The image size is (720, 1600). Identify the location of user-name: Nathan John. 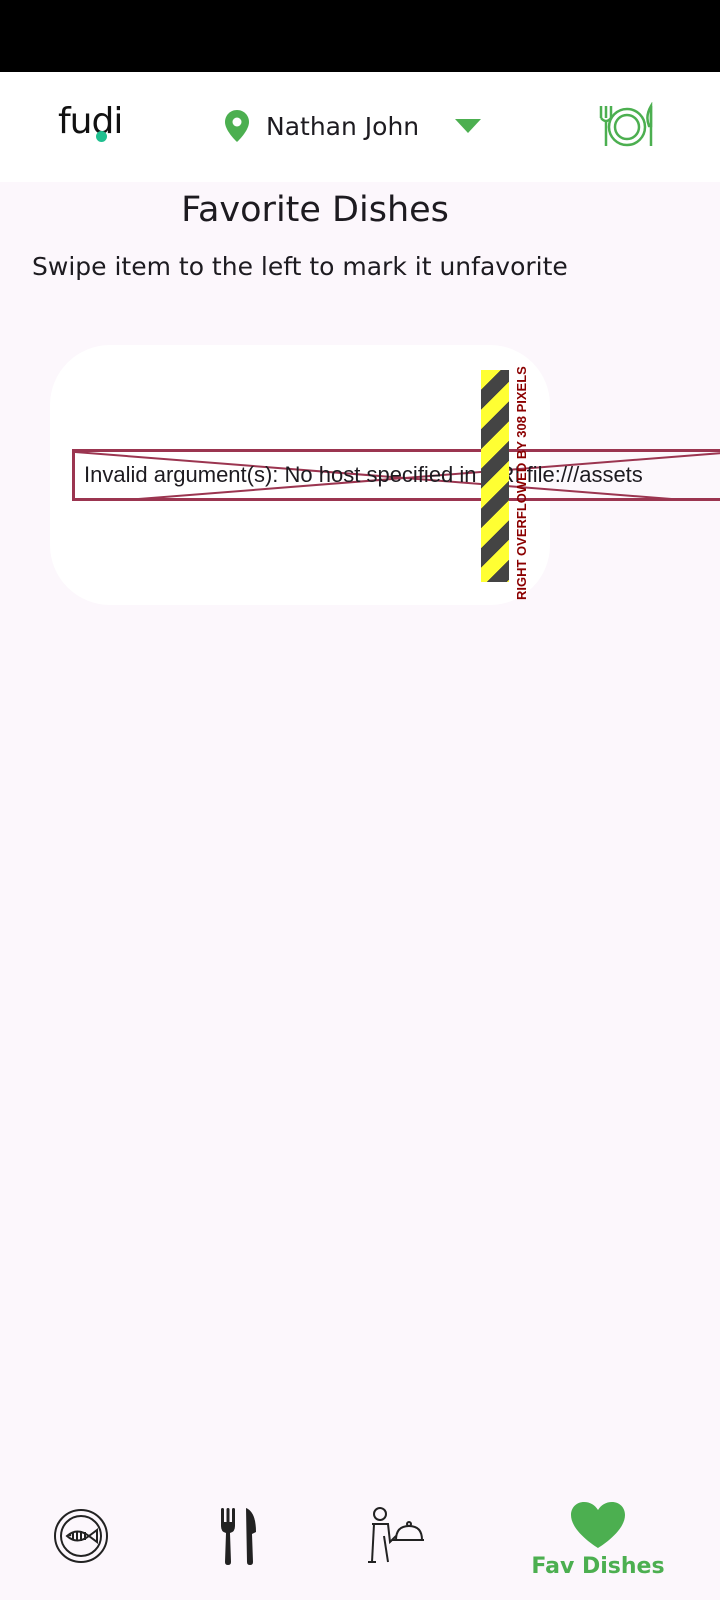
(343, 126).